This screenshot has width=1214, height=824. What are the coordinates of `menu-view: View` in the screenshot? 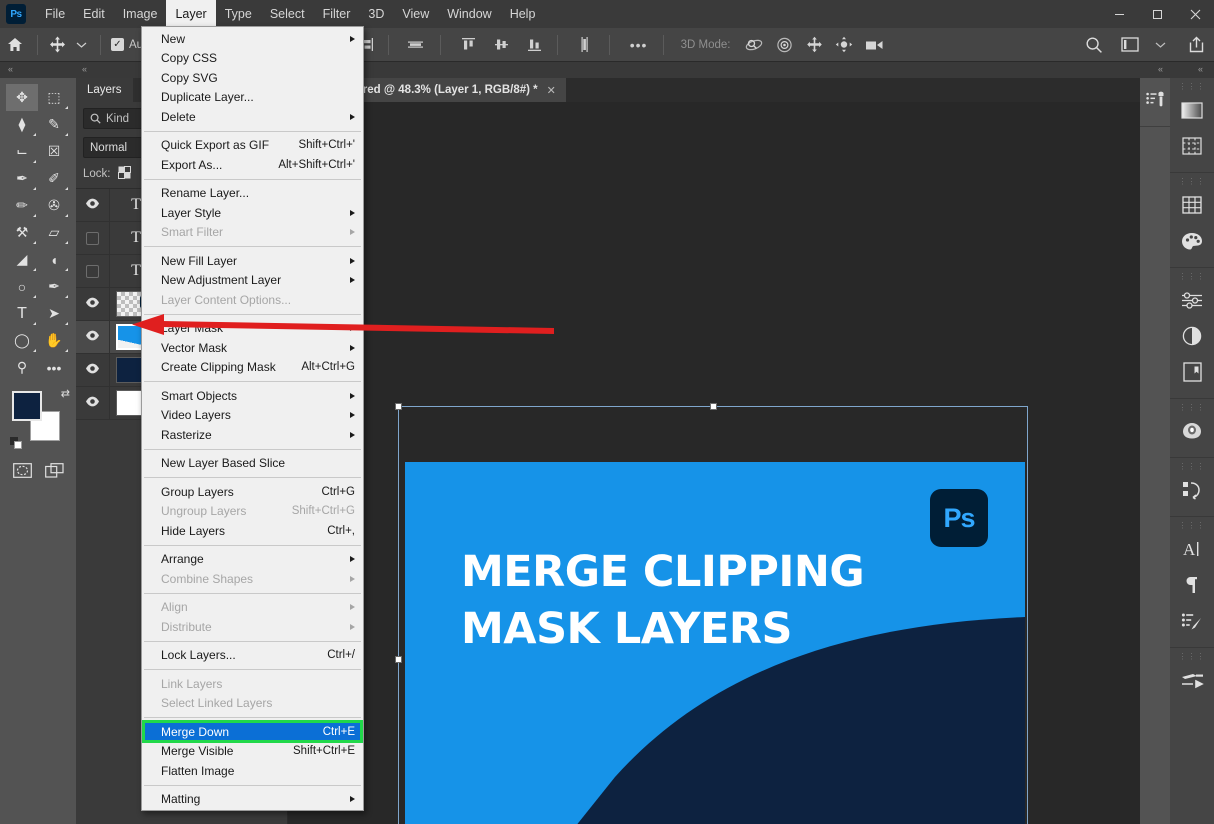 It's located at (415, 14).